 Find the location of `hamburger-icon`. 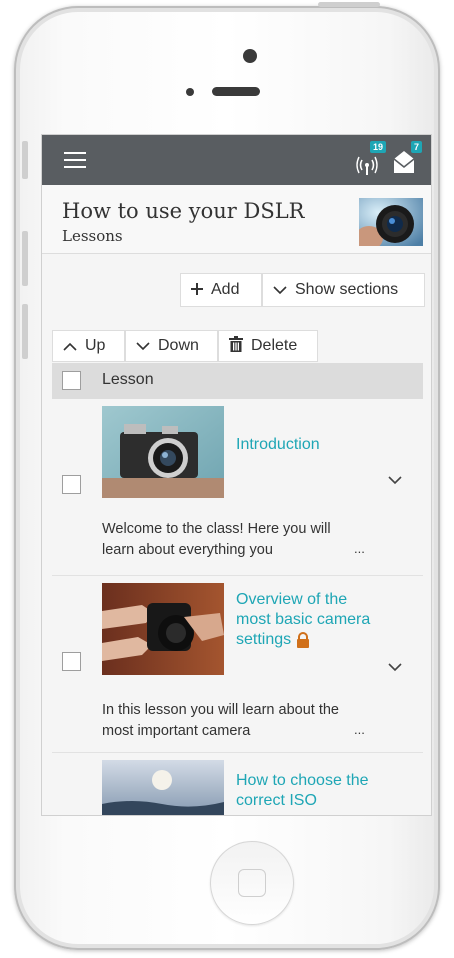

hamburger-icon is located at coordinates (75, 160).